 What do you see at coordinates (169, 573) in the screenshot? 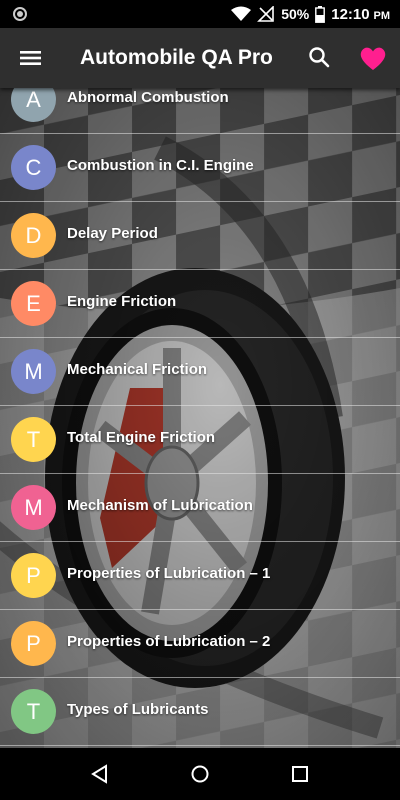
I see `list-item-label: Properties of Lubrication – 1` at bounding box center [169, 573].